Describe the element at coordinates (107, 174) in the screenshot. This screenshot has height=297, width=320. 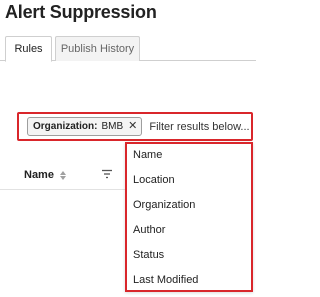
I see `filter-icon` at that location.